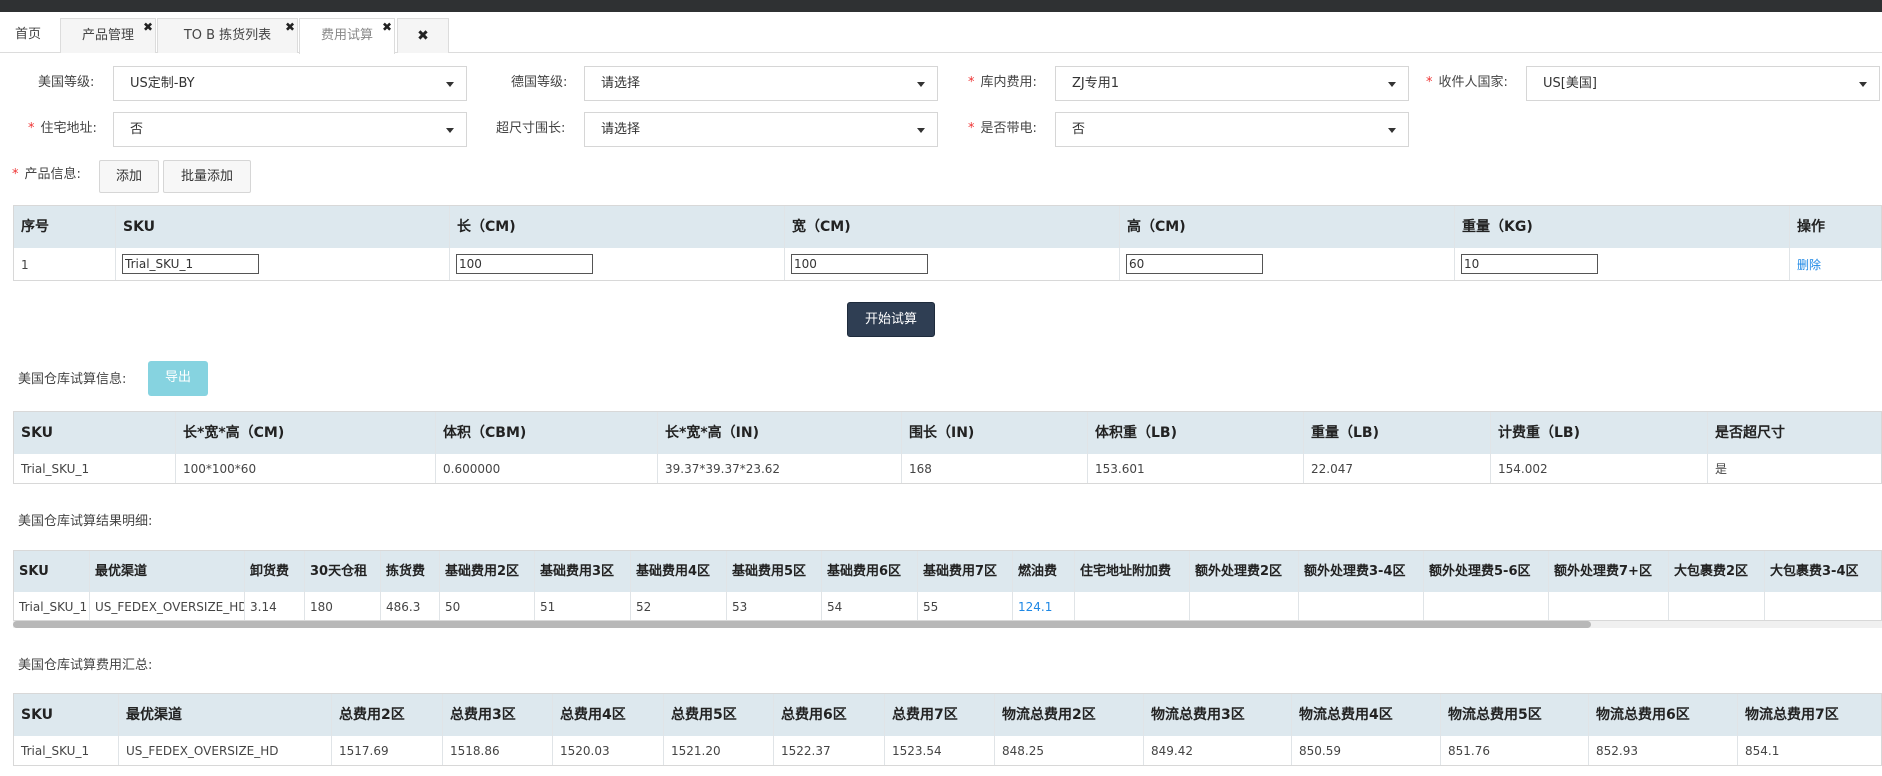 The width and height of the screenshot is (1882, 776). What do you see at coordinates (679, 571) in the screenshot?
I see `column-header: 基础费用4区` at bounding box center [679, 571].